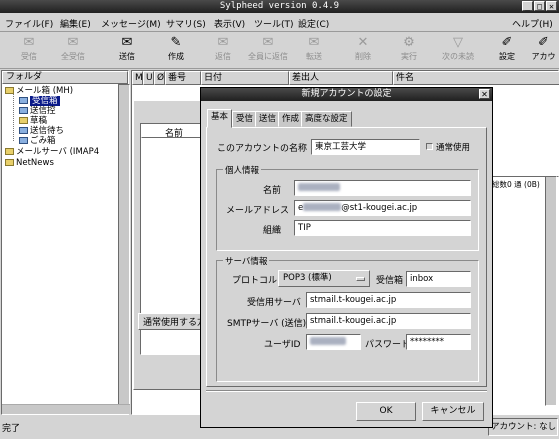 The width and height of the screenshot is (559, 439). What do you see at coordinates (346, 391) in the screenshot?
I see `dialog-separator` at bounding box center [346, 391].